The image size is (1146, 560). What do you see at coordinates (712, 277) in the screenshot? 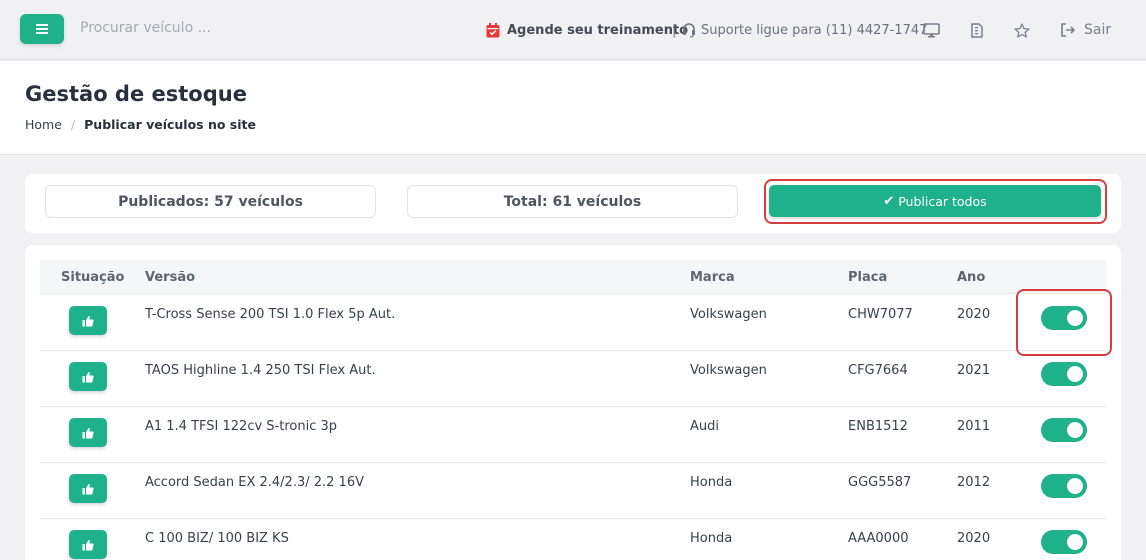
I see `col-marca: Marca` at bounding box center [712, 277].